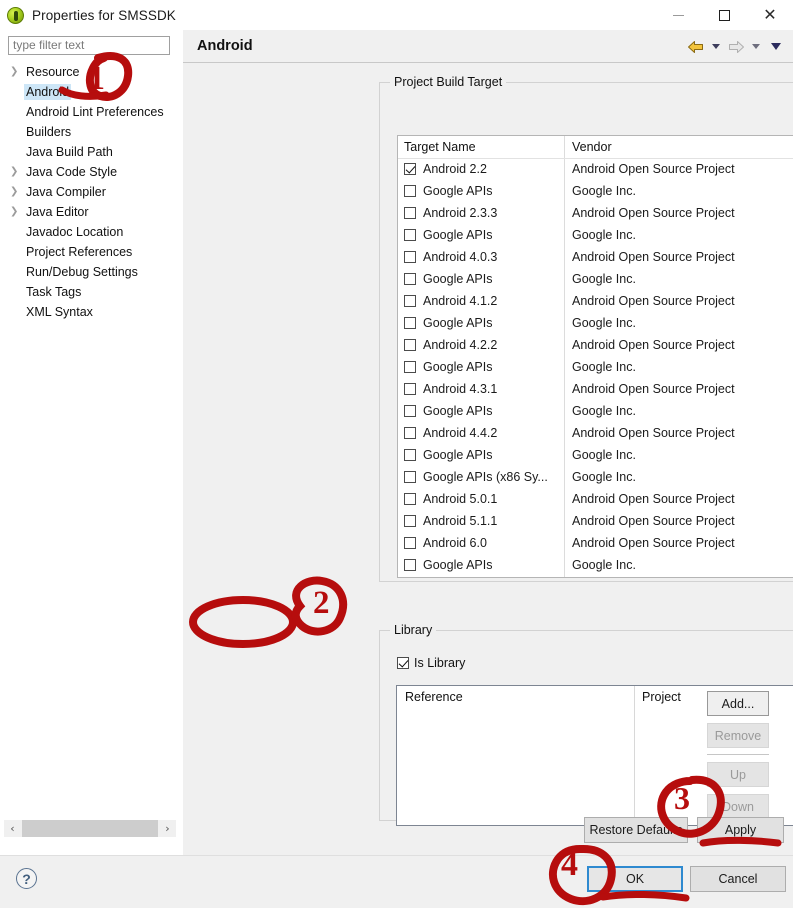 The height and width of the screenshot is (908, 793). Describe the element at coordinates (26, 878) in the screenshot. I see `question-mark-help-icon: ?` at that location.